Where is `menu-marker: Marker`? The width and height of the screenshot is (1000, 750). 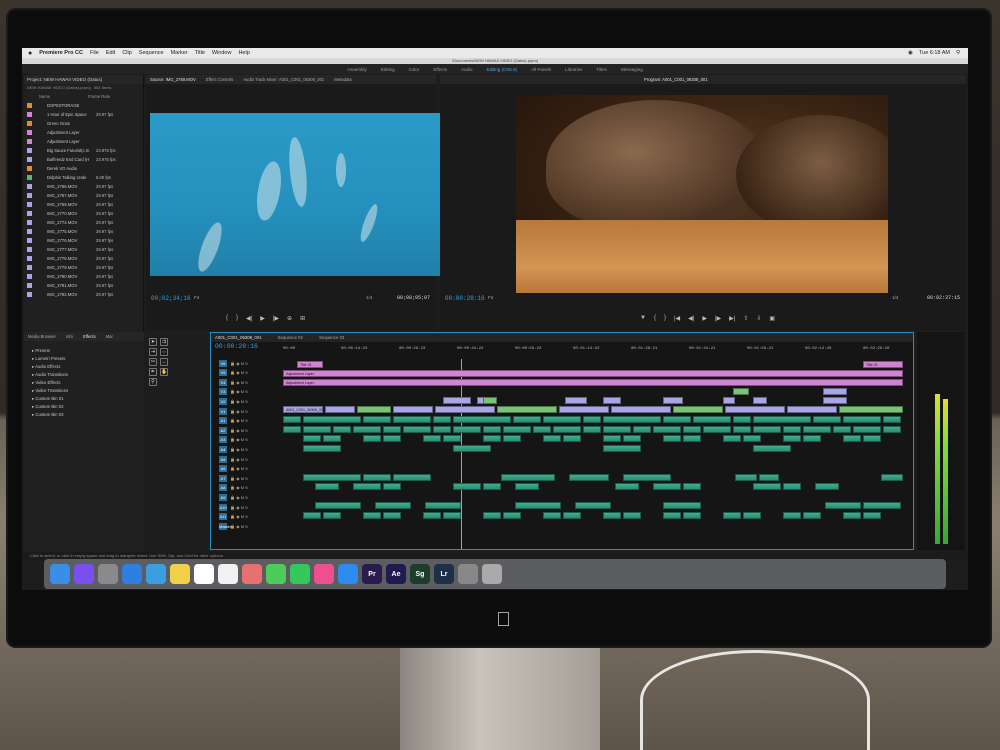
menu-marker: Marker is located at coordinates (179, 53).